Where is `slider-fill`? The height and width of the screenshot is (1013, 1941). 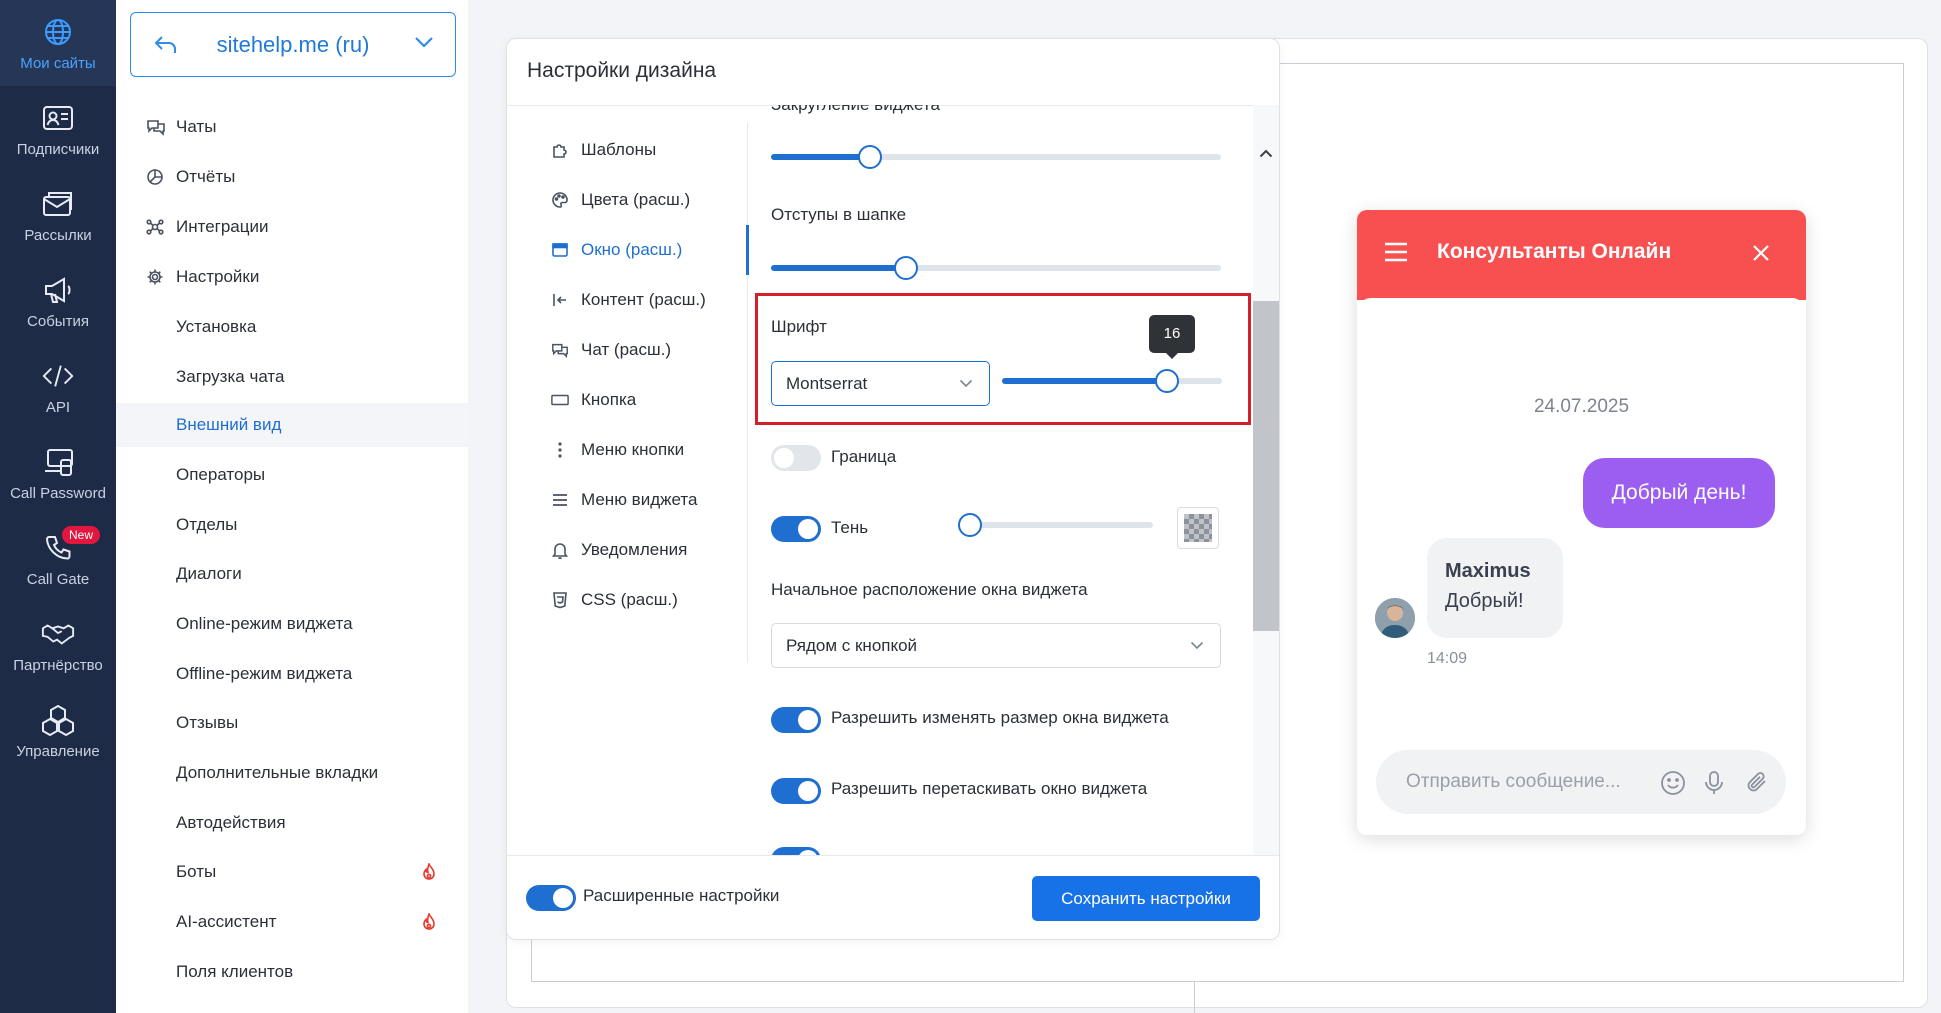 slider-fill is located at coordinates (820, 157).